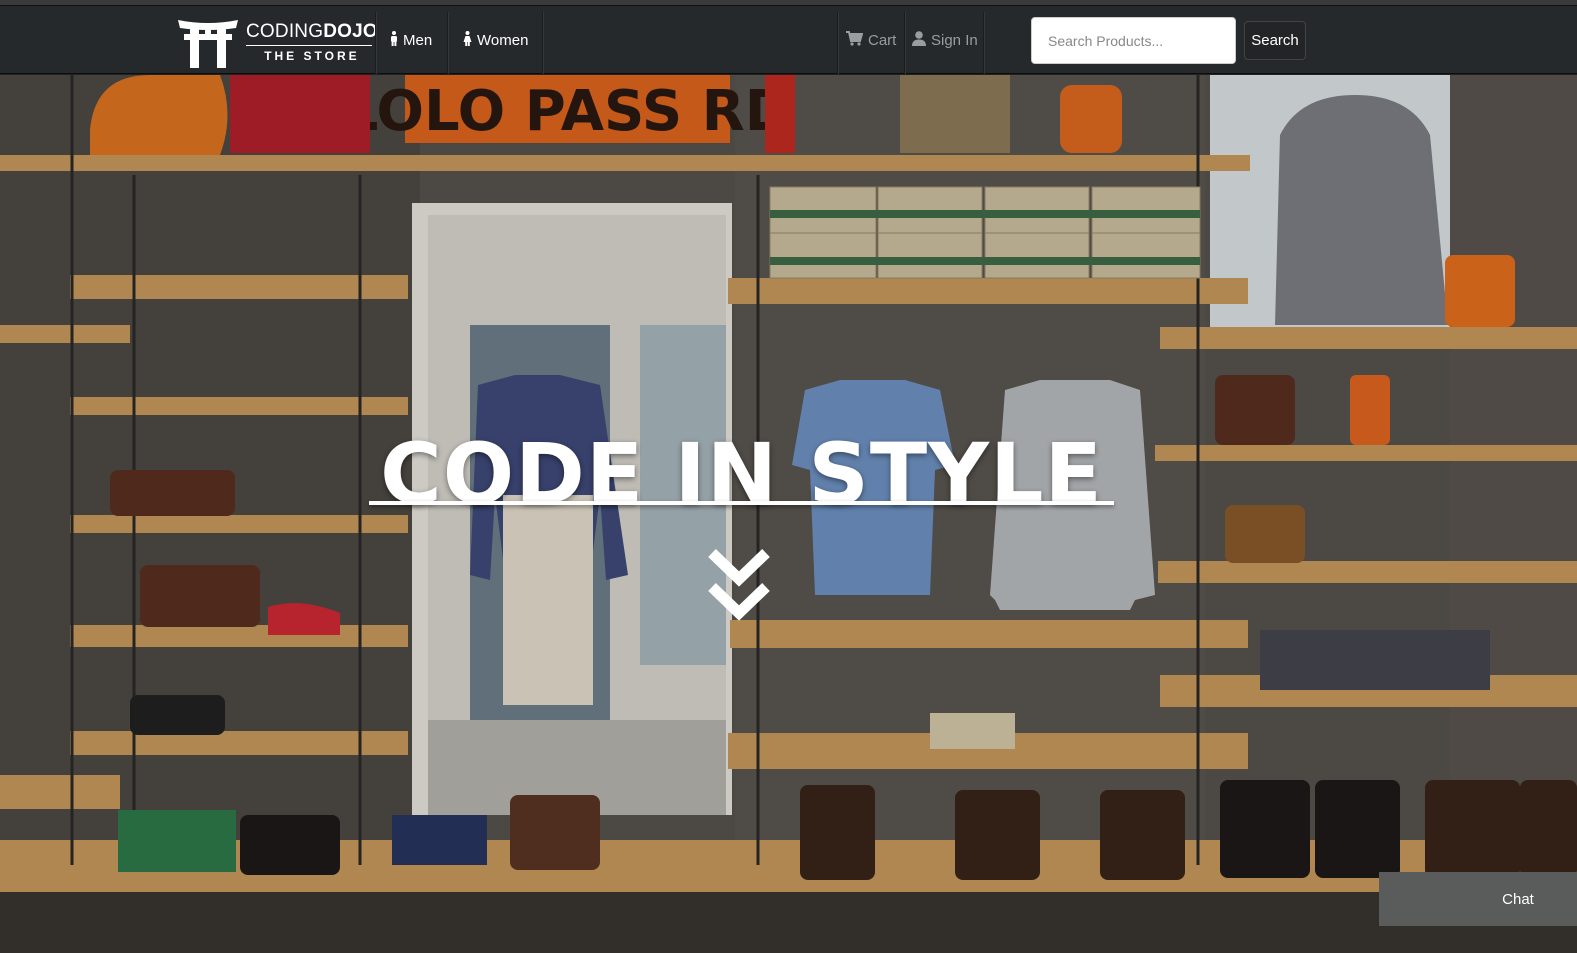 The width and height of the screenshot is (1577, 953). What do you see at coordinates (312, 31) in the screenshot?
I see `brand-name: CODINGDOJO` at bounding box center [312, 31].